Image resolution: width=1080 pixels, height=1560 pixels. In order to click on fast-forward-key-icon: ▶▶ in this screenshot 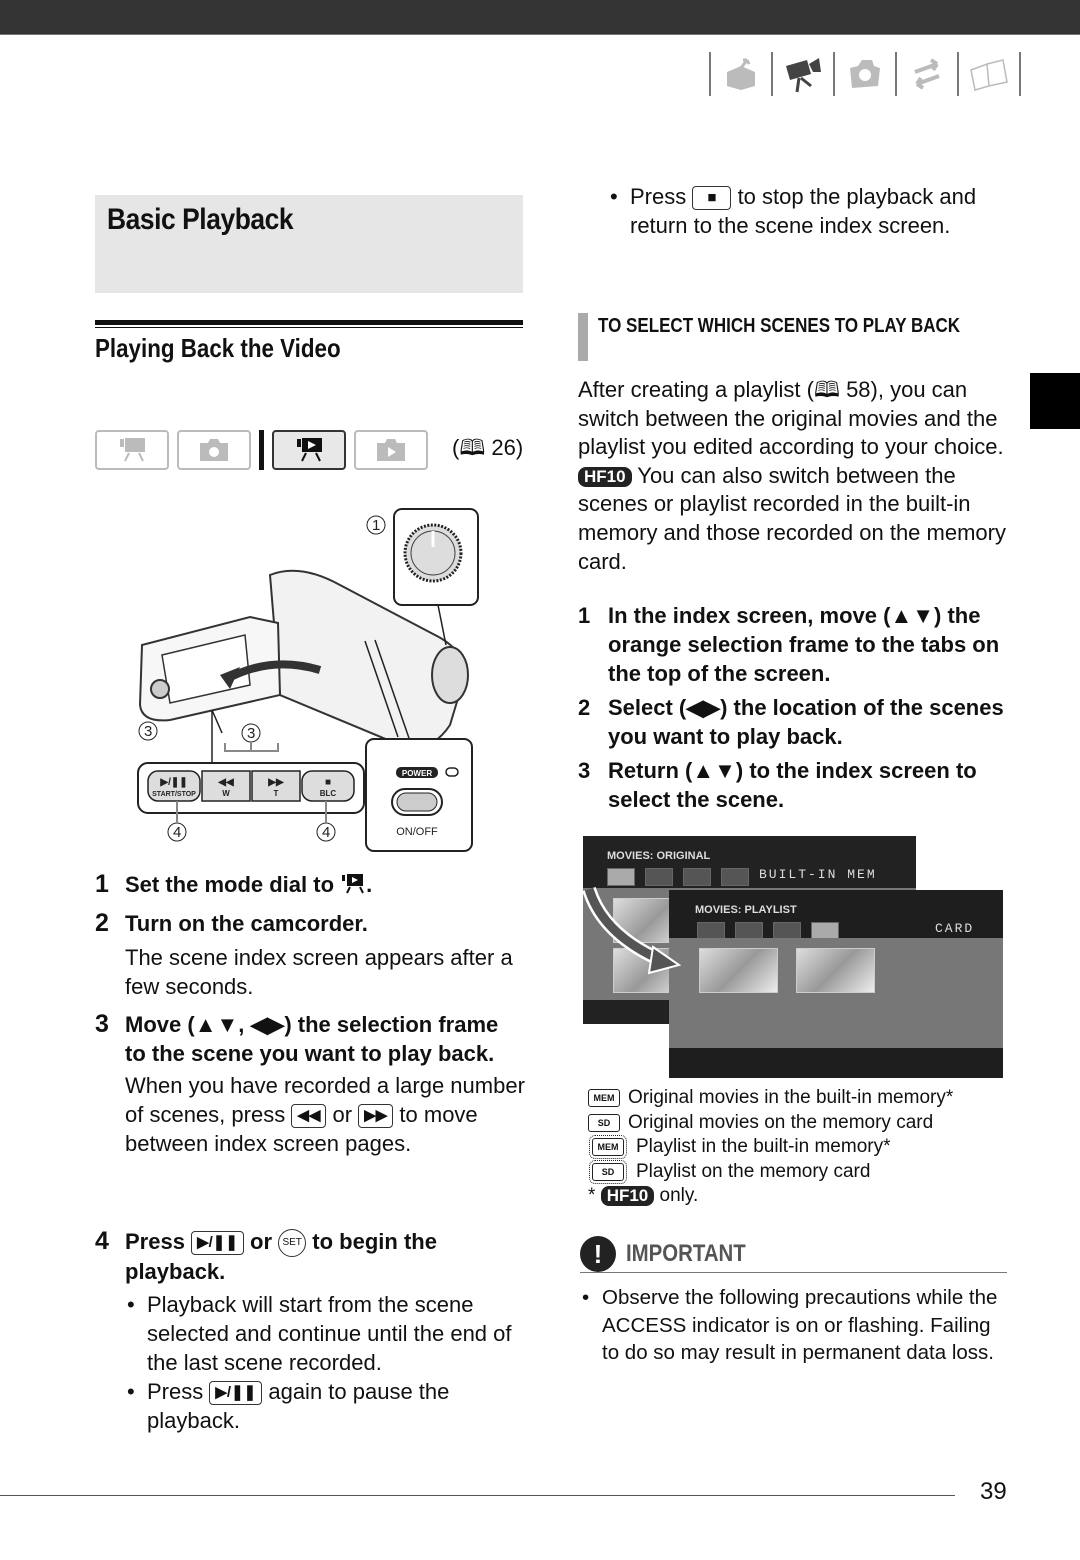, I will do `click(376, 1116)`.